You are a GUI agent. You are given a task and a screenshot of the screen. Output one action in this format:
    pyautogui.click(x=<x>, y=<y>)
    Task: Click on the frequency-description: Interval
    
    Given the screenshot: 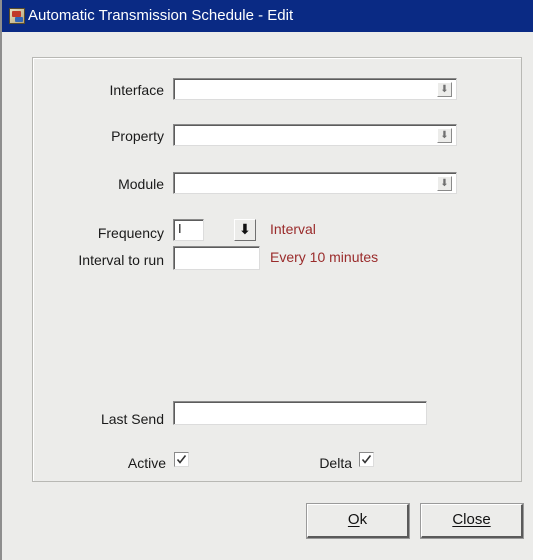 What is the action you would take?
    pyautogui.click(x=293, y=229)
    